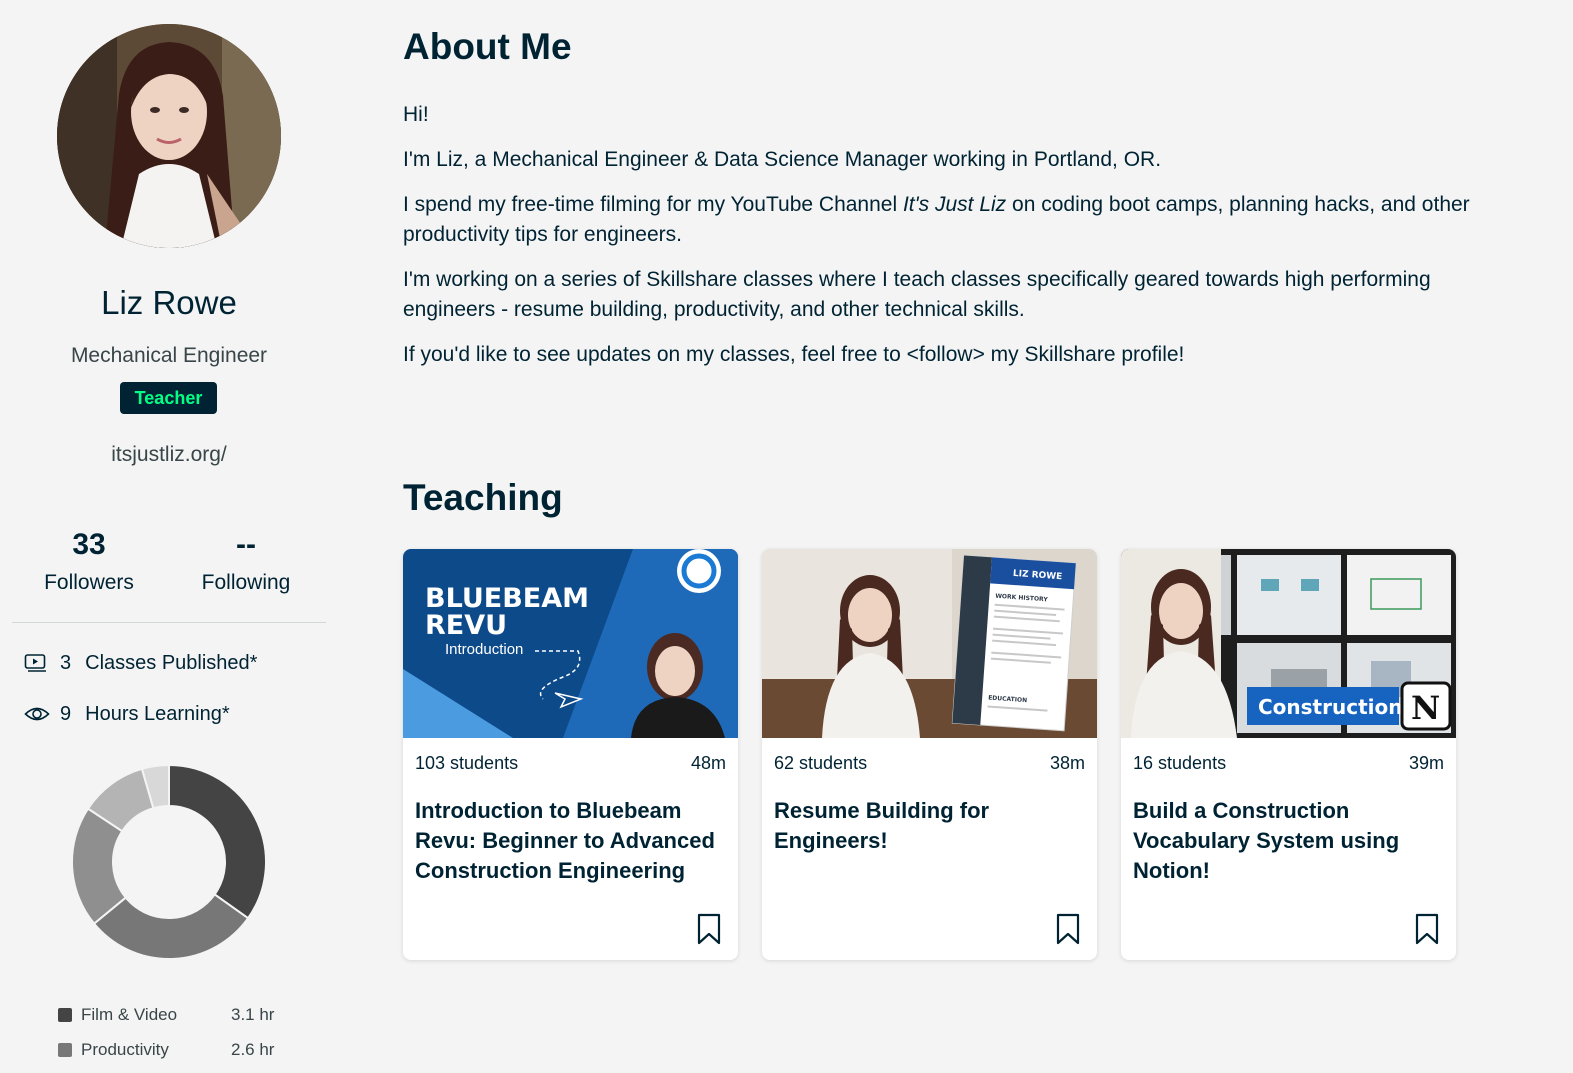 The image size is (1573, 1073). What do you see at coordinates (1426, 763) in the screenshot?
I see `class-duration: 39m` at bounding box center [1426, 763].